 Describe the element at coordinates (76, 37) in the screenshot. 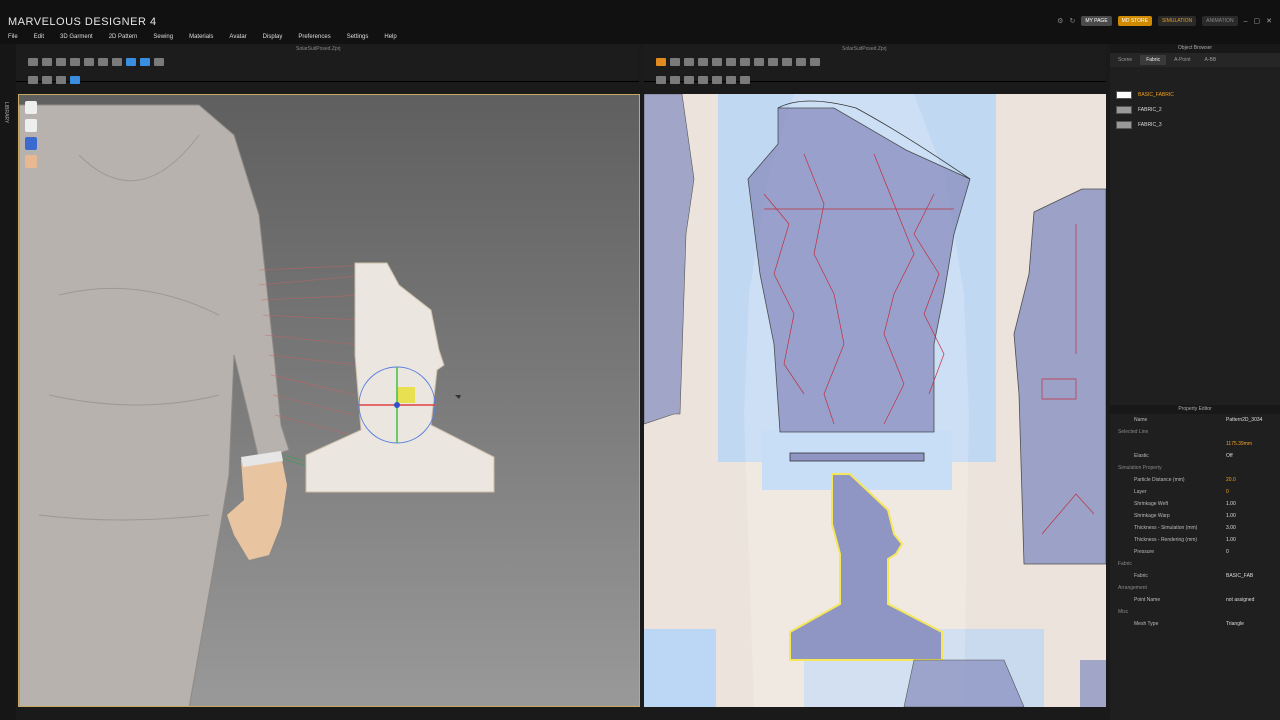

I see `menu-3d-garment: 3D Garment` at that location.